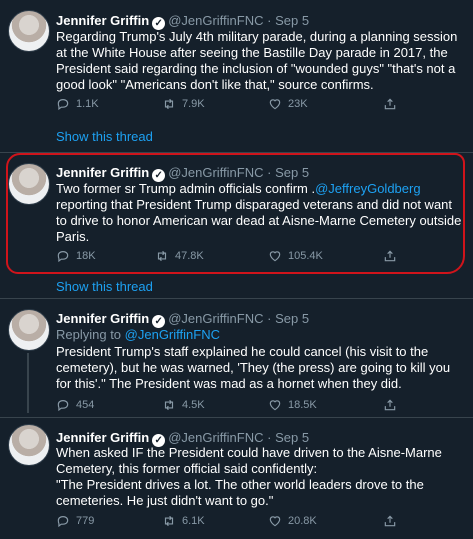  I want to click on like-button: 18.5K, so click(292, 405).